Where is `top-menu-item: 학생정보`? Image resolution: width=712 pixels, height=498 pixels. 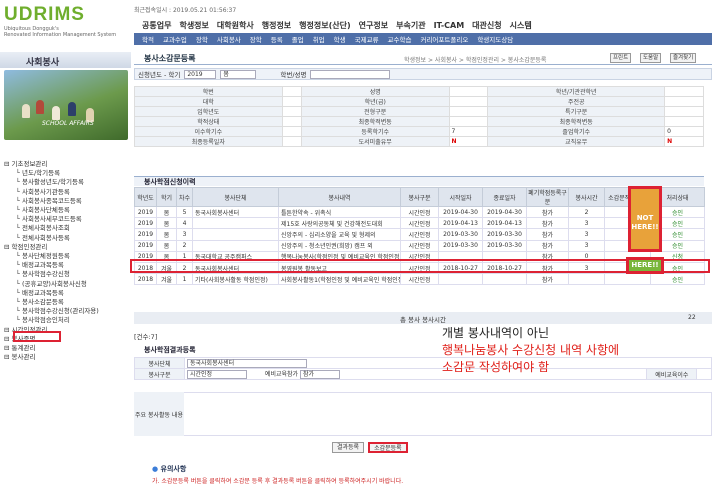 top-menu-item: 학생정보 is located at coordinates (193, 25).